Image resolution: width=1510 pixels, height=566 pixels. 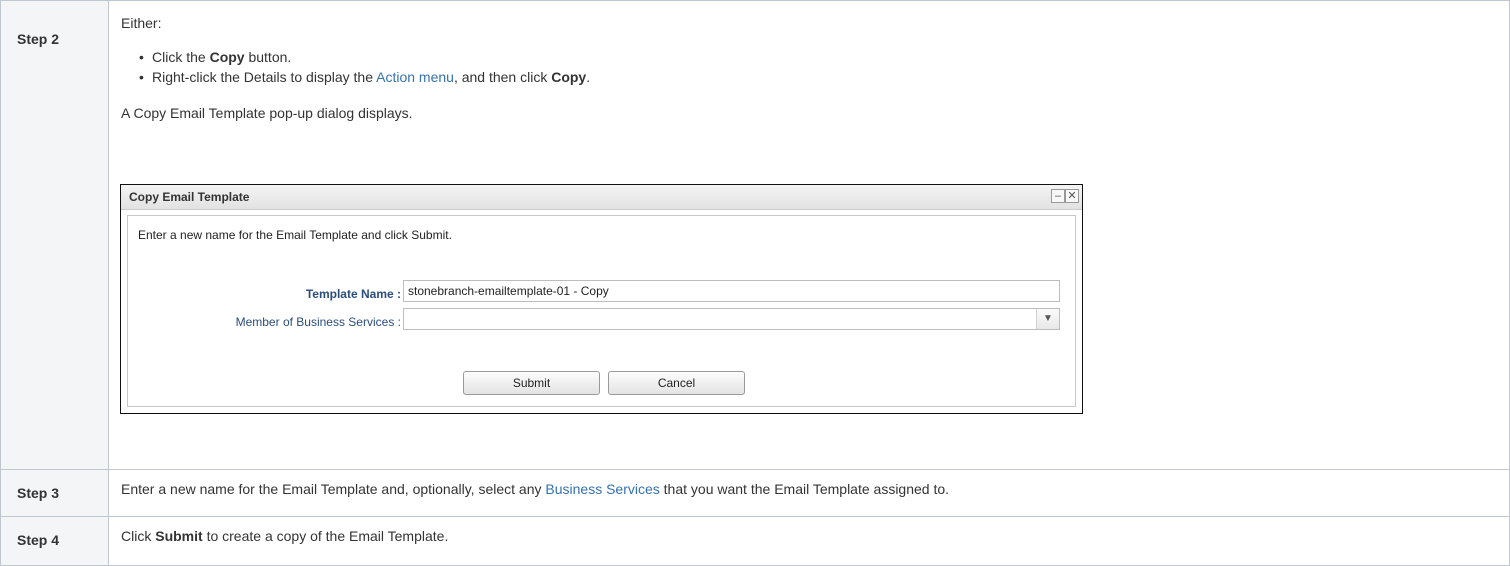 I want to click on business-services-link: Business Services, so click(x=602, y=489).